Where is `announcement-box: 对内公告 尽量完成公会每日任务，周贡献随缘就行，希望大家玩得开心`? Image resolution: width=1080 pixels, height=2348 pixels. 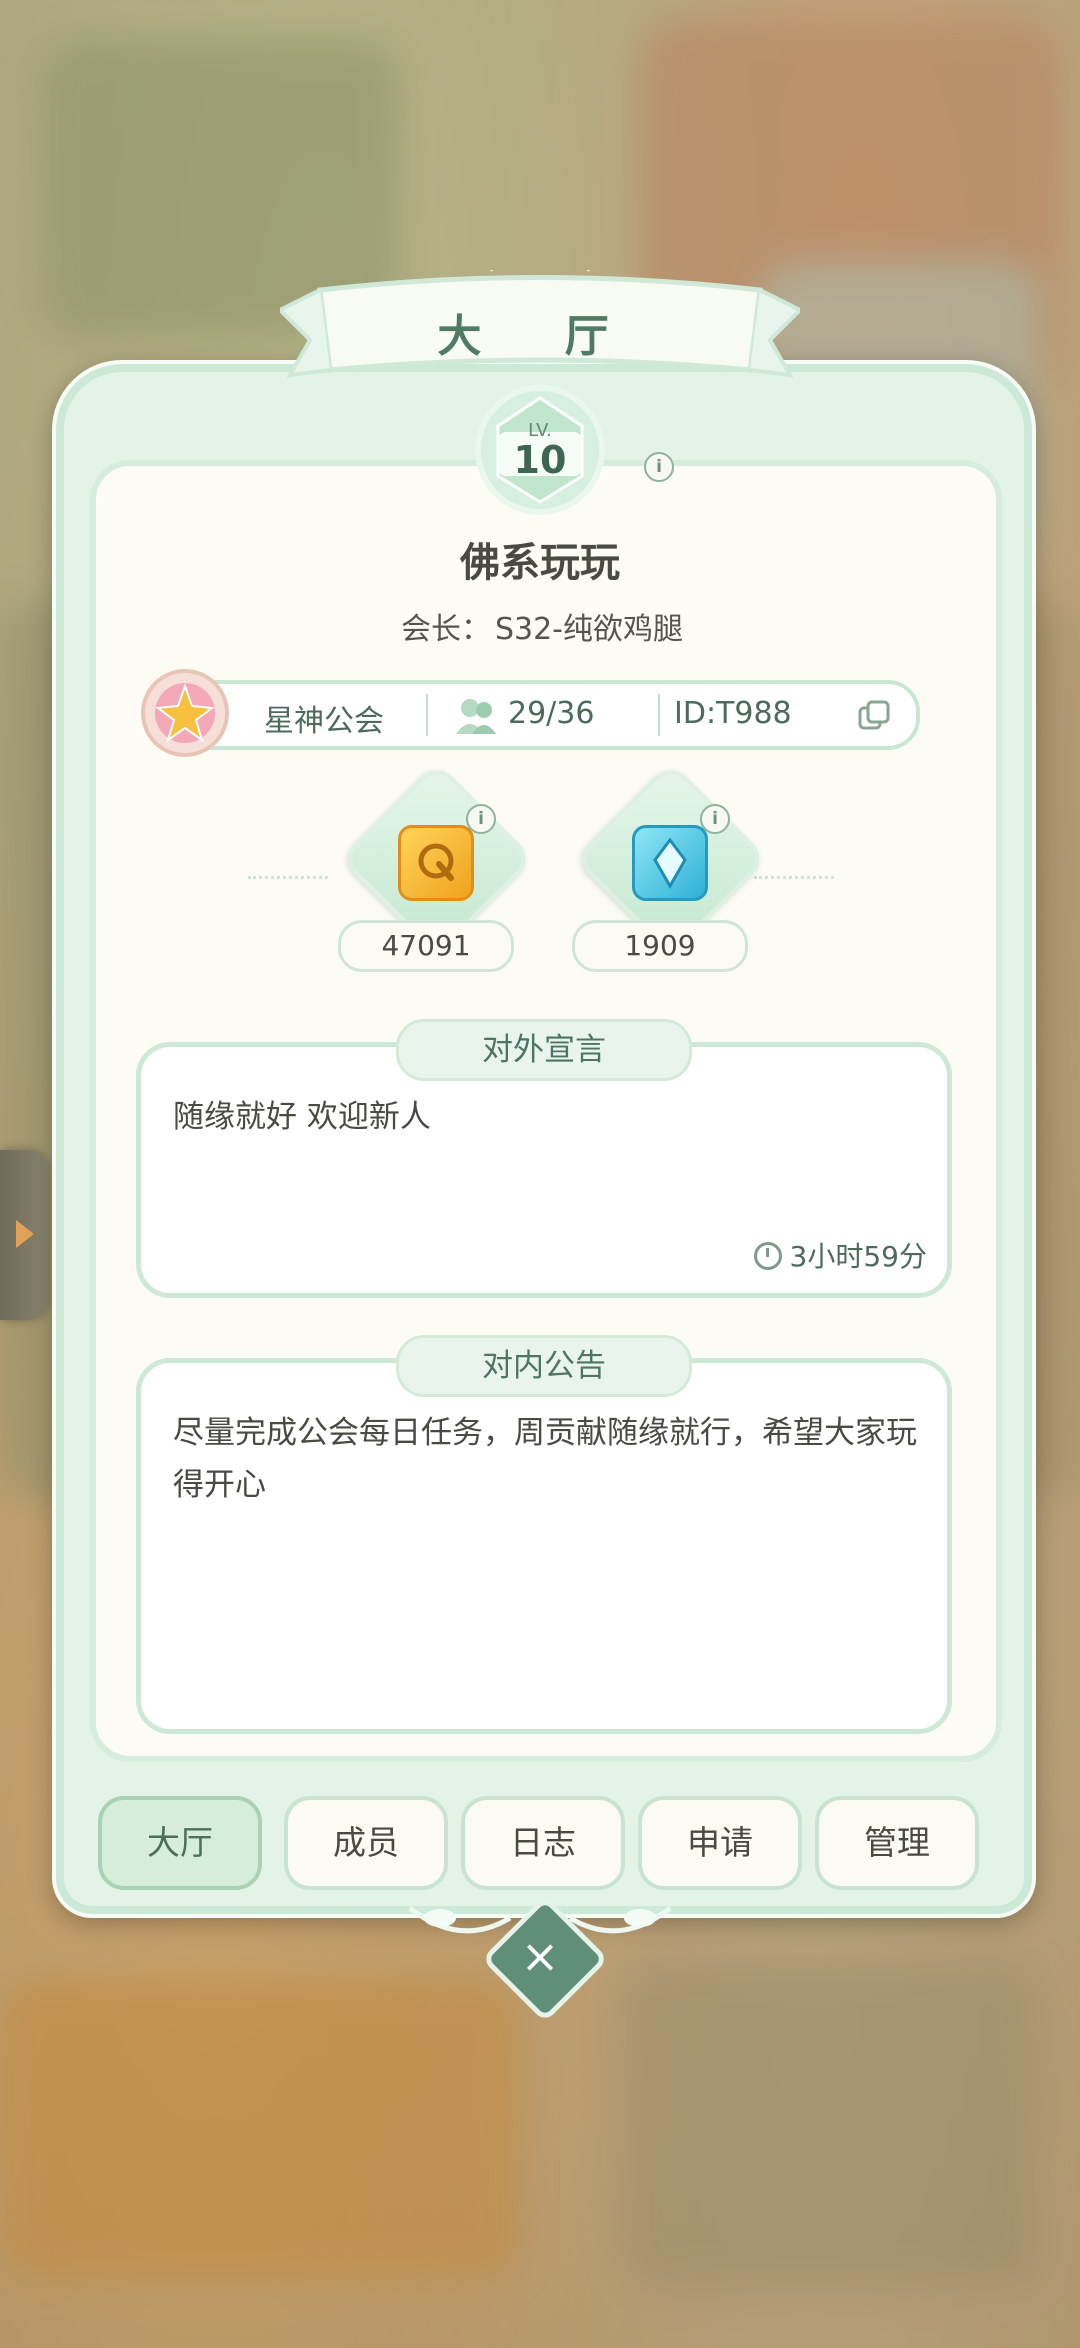
announcement-box: 对内公告 尽量完成公会每日任务，周贡献随缘就行，希望大家玩得开心 is located at coordinates (544, 1534).